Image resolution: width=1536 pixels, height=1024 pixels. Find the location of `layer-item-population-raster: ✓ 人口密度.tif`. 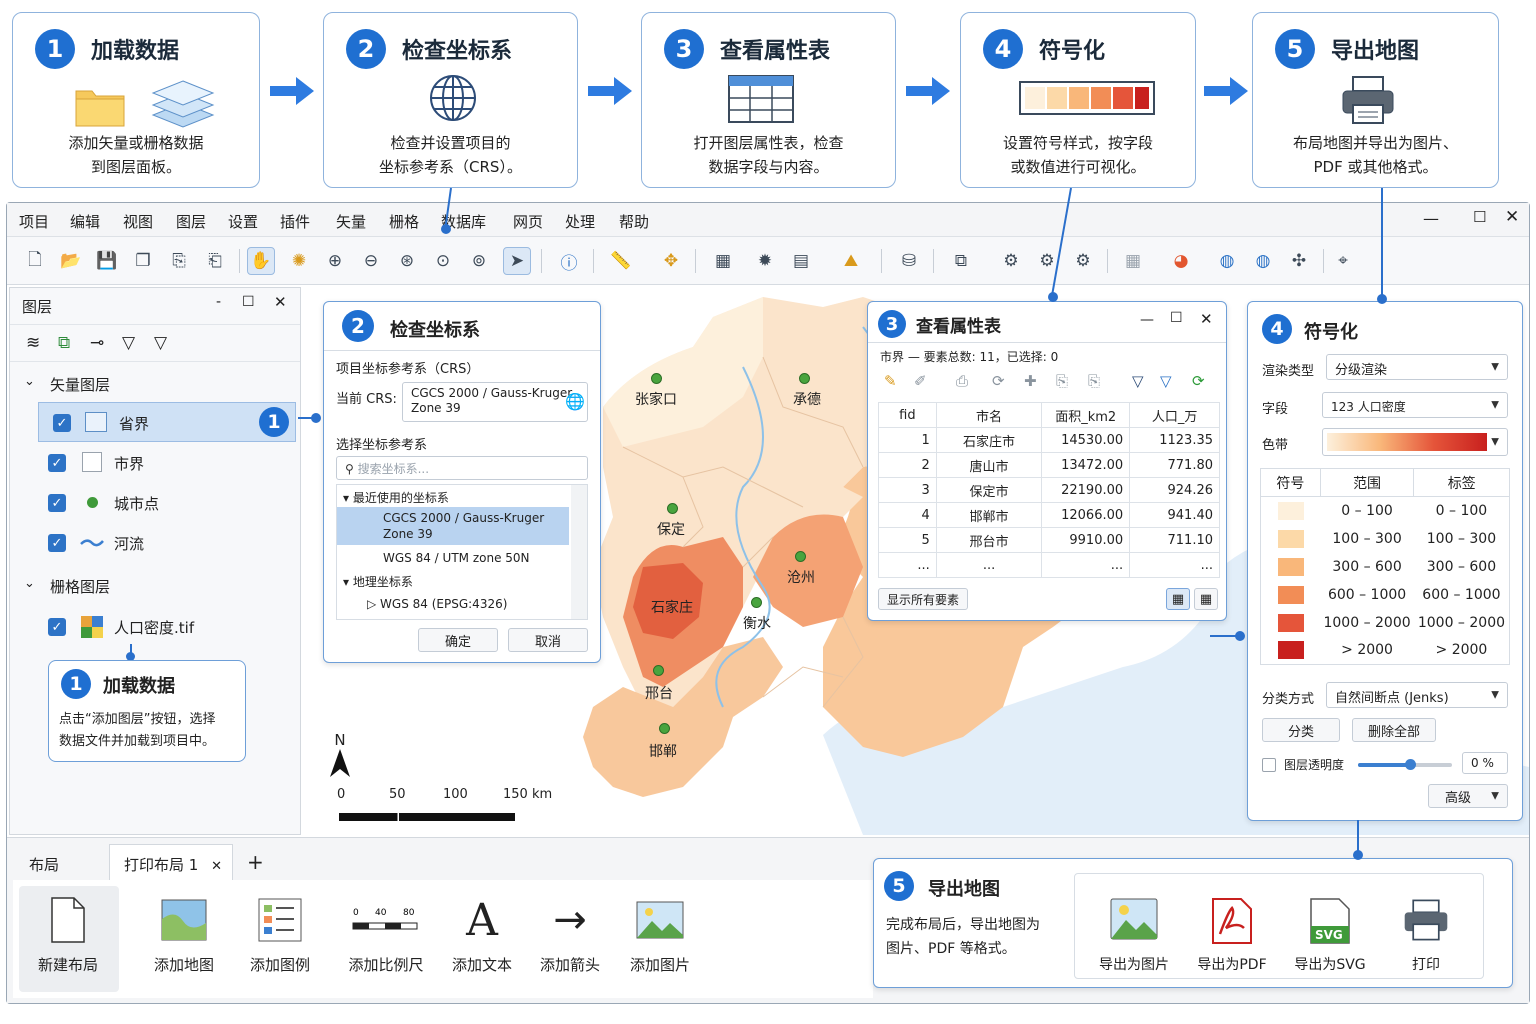

layer-item-population-raster: ✓ 人口密度.tif is located at coordinates (155, 627).